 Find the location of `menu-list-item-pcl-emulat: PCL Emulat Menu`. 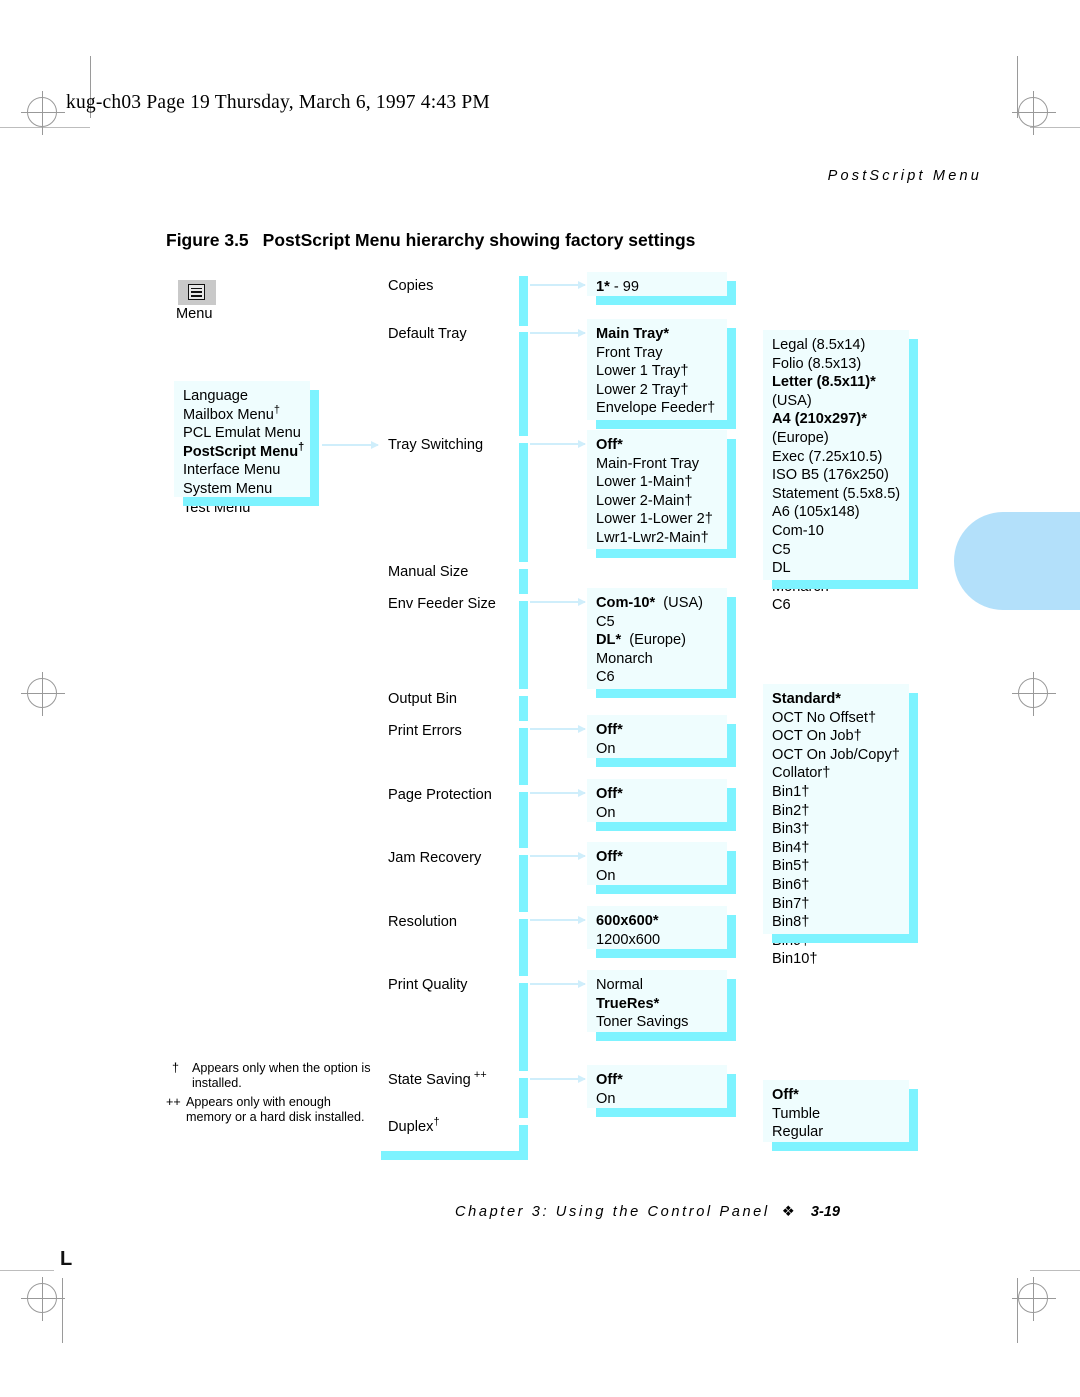

menu-list-item-pcl-emulat: PCL Emulat Menu is located at coordinates (242, 433).